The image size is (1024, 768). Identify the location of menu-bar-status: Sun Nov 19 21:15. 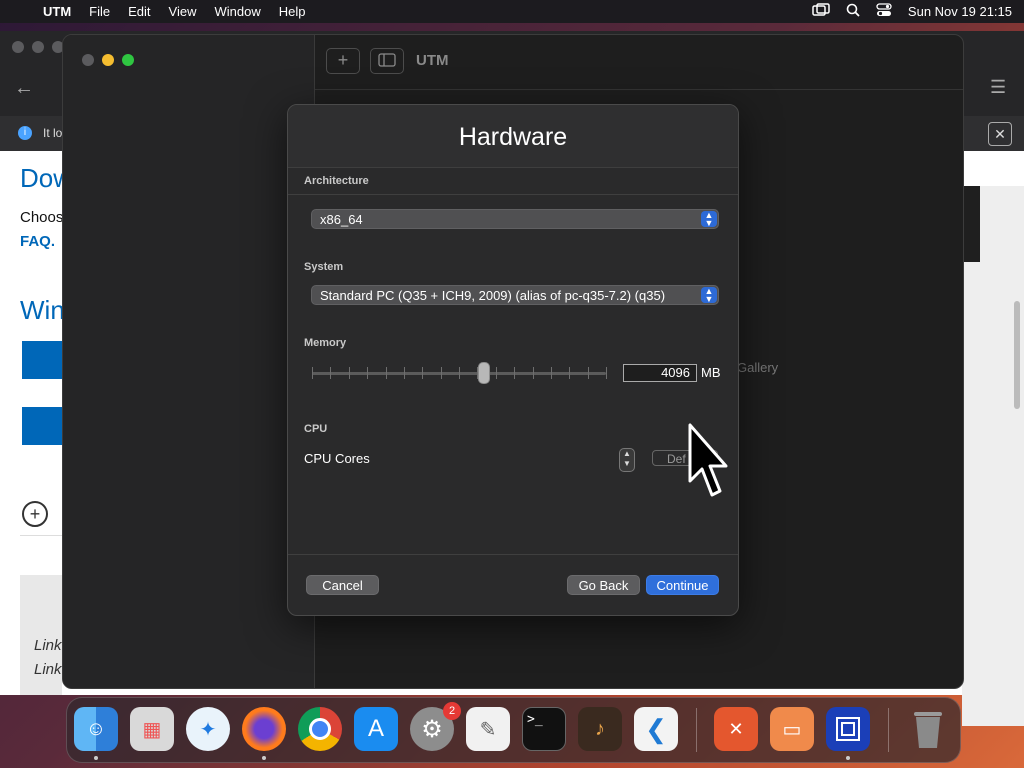
(912, 11).